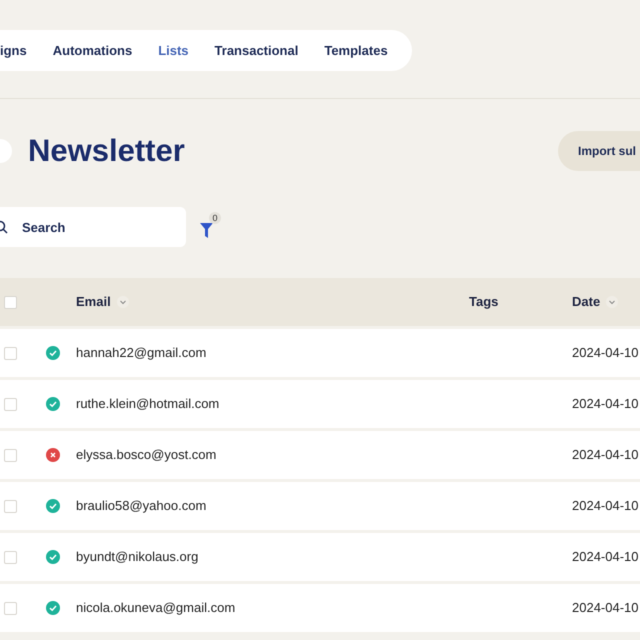  What do you see at coordinates (483, 302) in the screenshot?
I see `column-header: Tags` at bounding box center [483, 302].